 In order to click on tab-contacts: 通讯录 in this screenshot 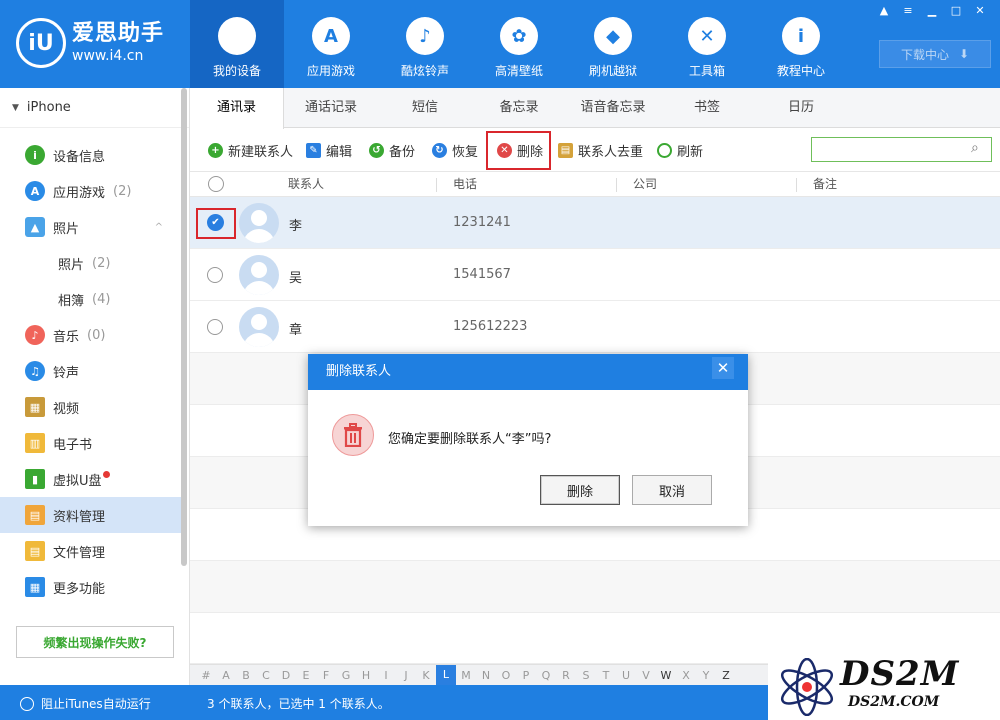, I will do `click(237, 108)`.